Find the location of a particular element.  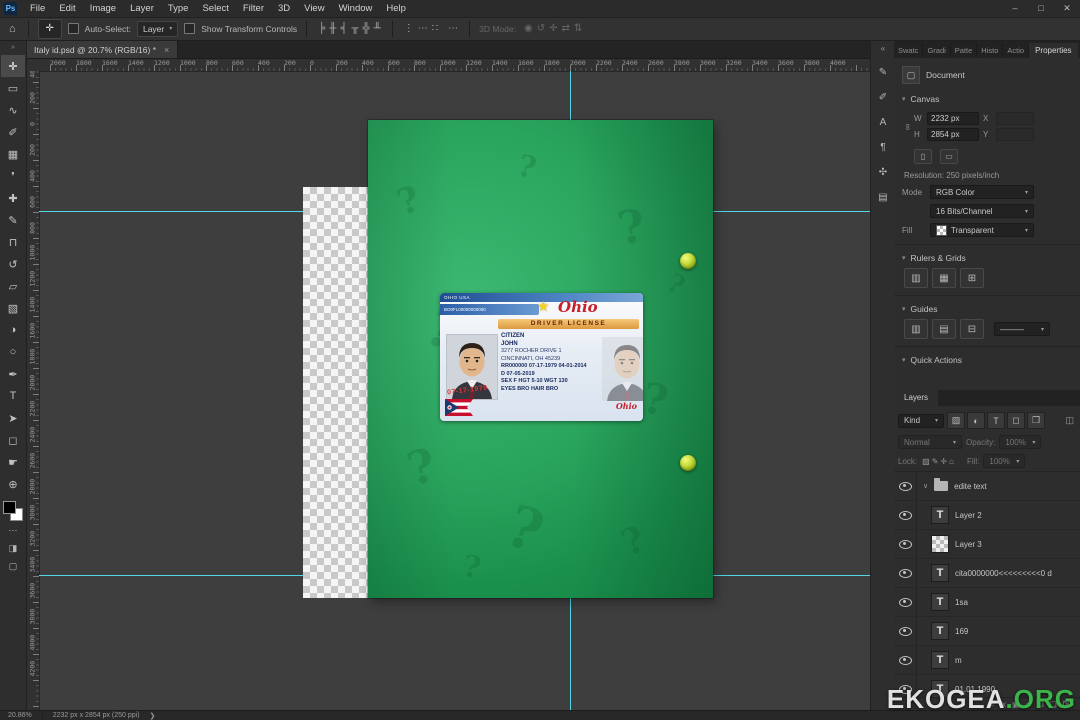

brush-settings-panel-icon: ✎ is located at coordinates (883, 72).